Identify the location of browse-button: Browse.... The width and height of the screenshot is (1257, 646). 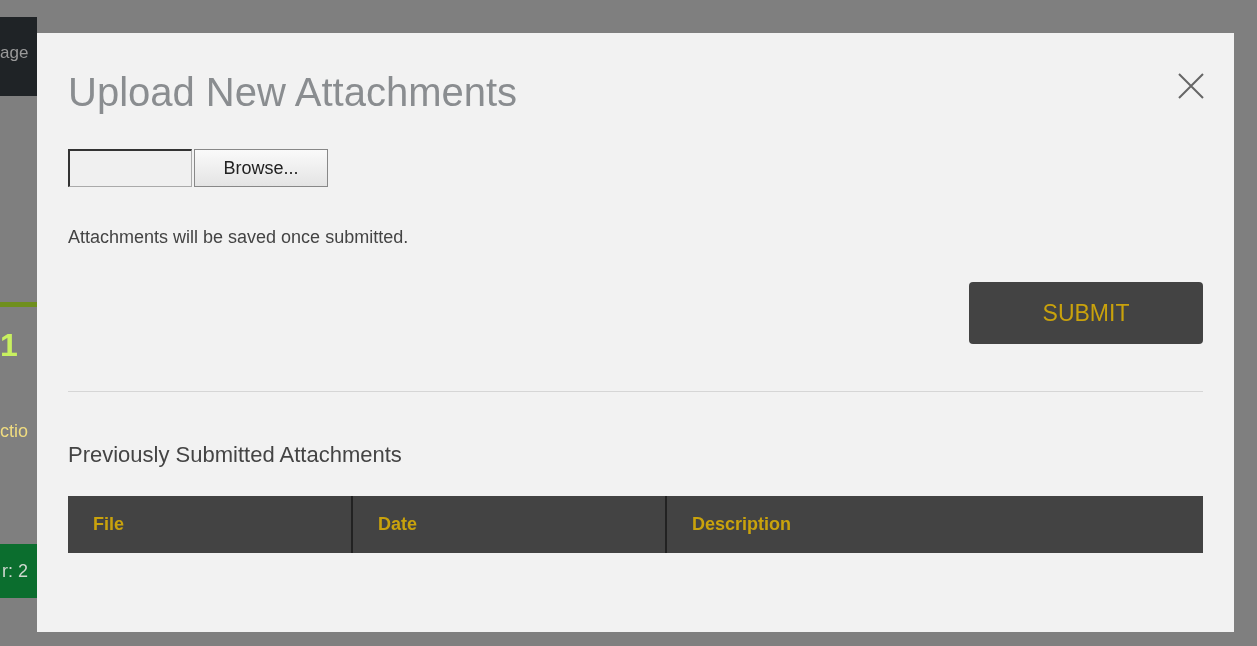
(261, 168).